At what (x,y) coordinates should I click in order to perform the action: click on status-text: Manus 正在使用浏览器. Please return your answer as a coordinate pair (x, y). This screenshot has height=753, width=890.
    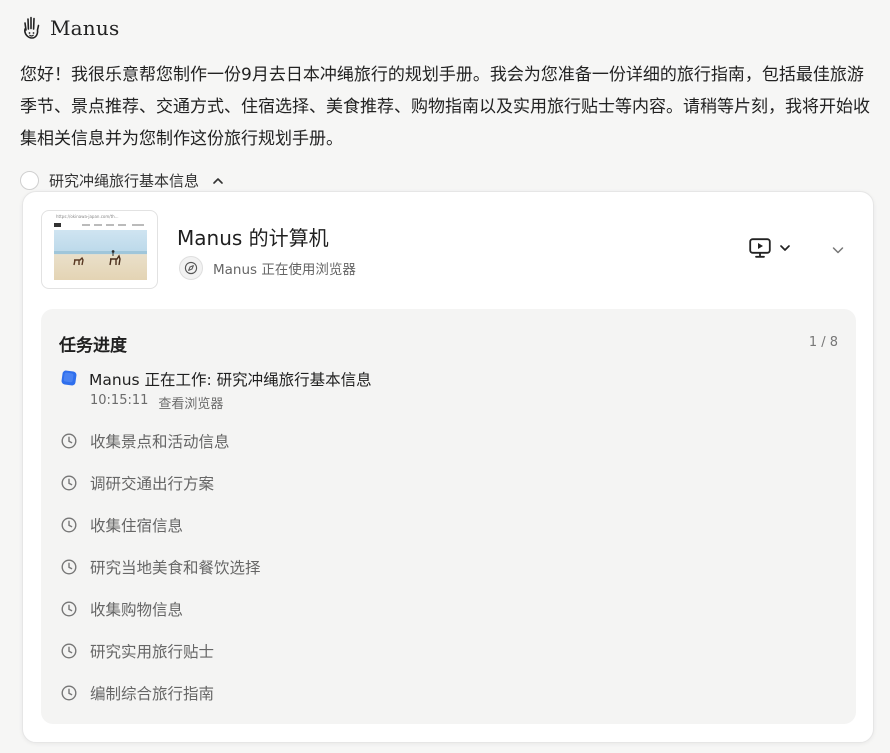
    Looking at the image, I should click on (284, 270).